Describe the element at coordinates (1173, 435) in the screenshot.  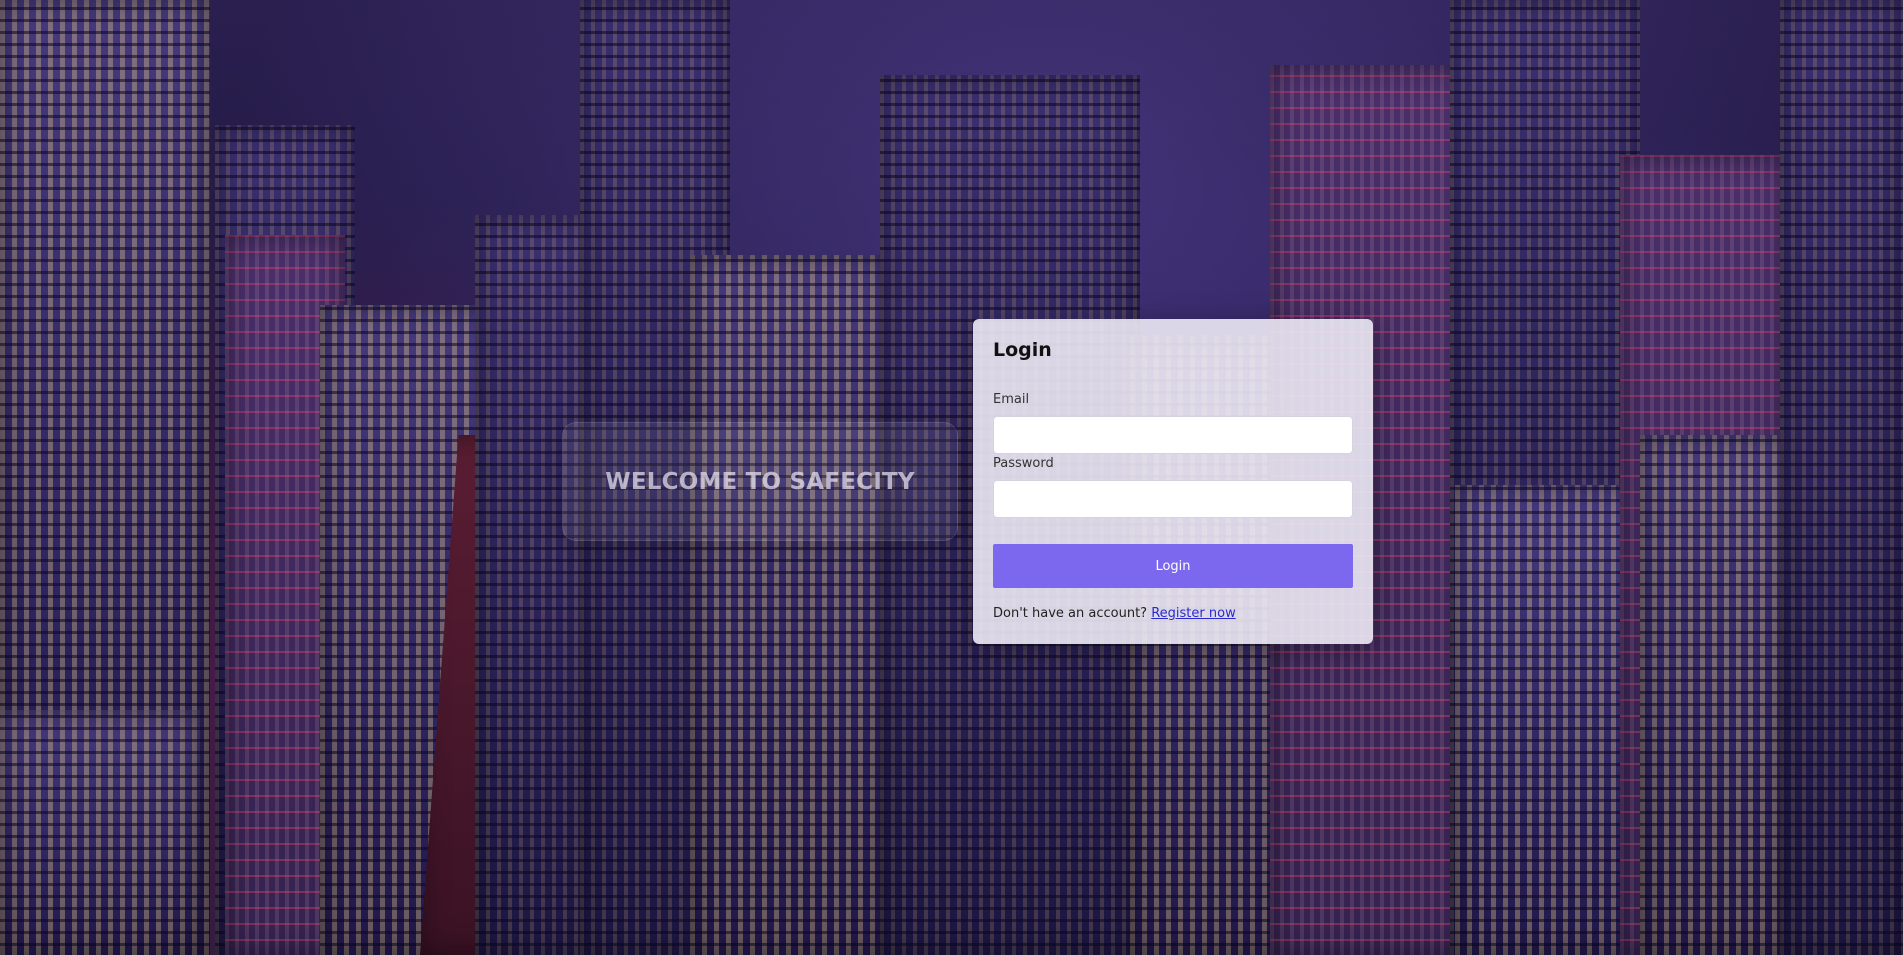
I see `email-field` at that location.